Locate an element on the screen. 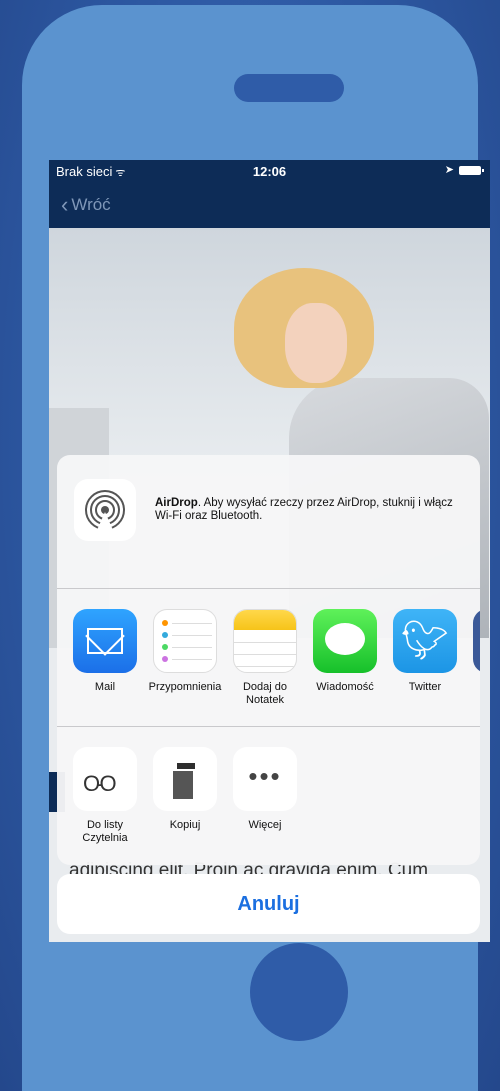 The image size is (500, 1091). envelope-shape is located at coordinates (105, 641).